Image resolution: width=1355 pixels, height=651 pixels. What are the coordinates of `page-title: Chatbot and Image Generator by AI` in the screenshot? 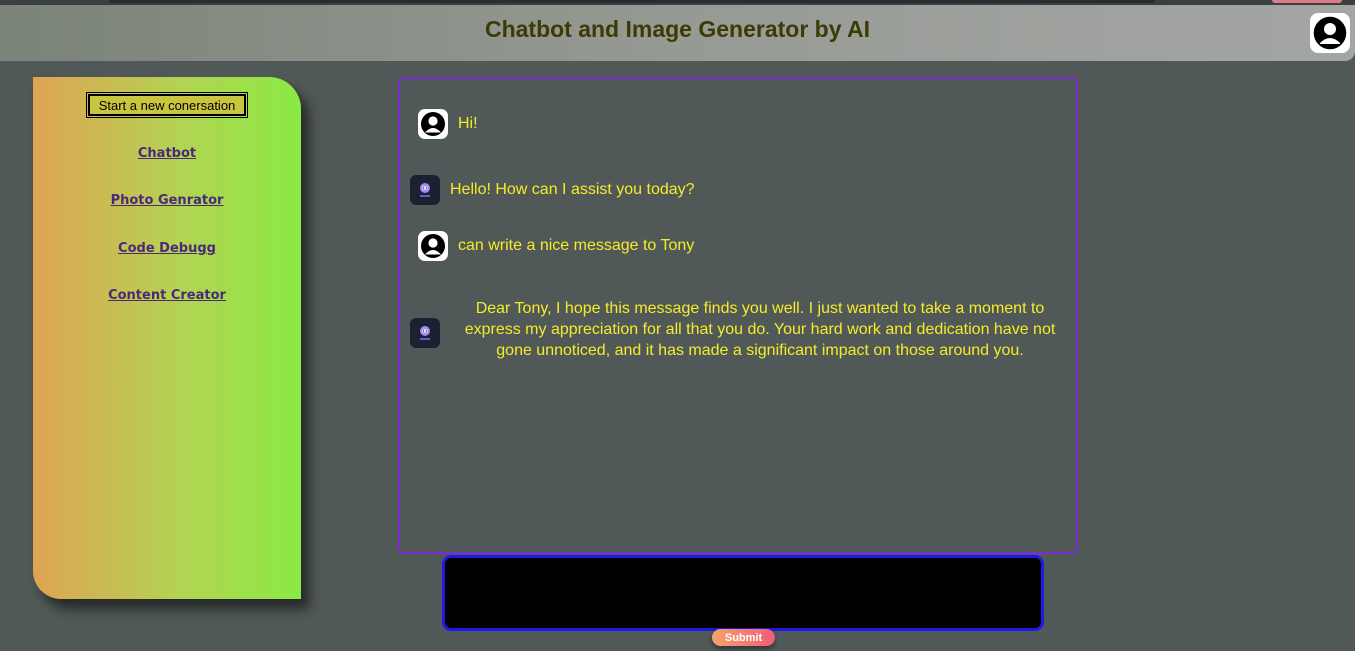 It's located at (677, 29).